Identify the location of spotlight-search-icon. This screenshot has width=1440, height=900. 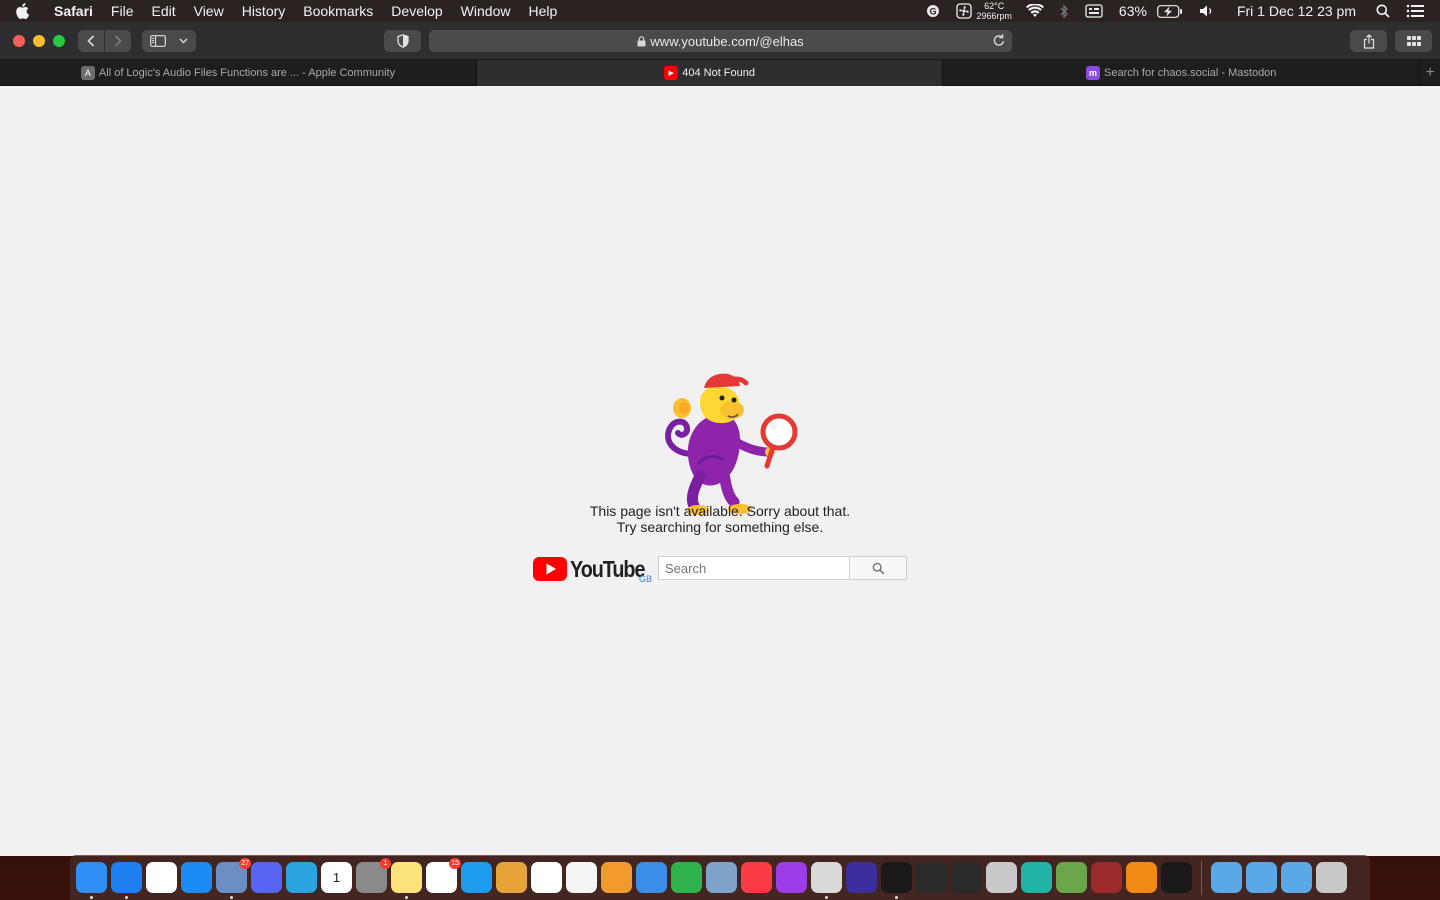
(1383, 11).